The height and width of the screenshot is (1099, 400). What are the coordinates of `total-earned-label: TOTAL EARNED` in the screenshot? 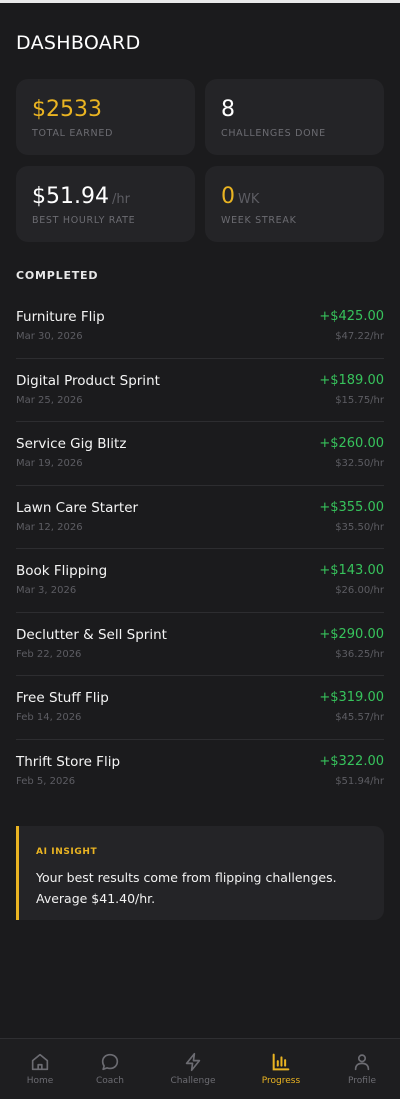 It's located at (73, 133).